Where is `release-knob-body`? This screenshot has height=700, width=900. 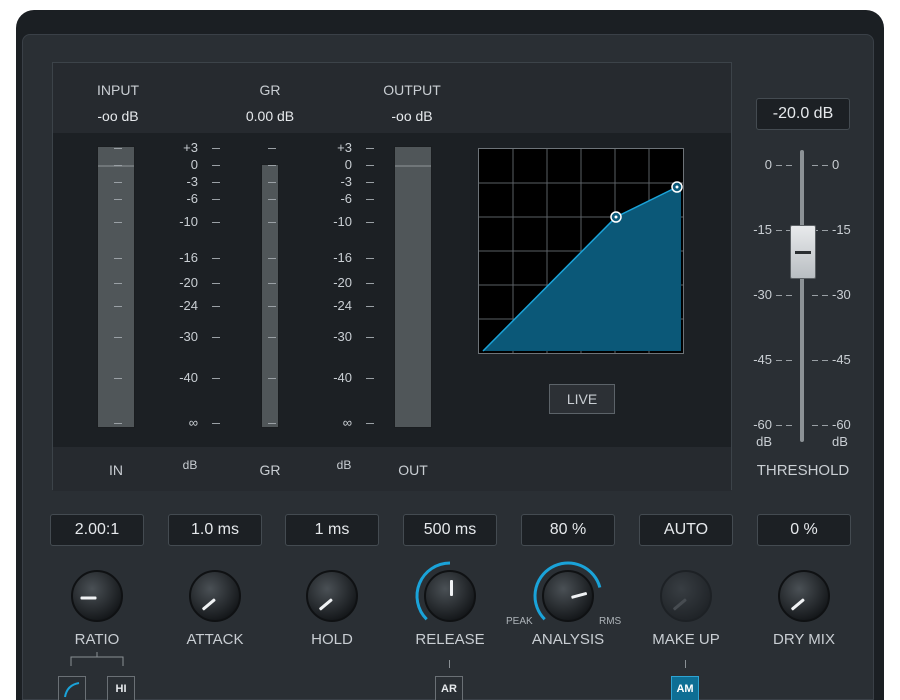 release-knob-body is located at coordinates (450, 596).